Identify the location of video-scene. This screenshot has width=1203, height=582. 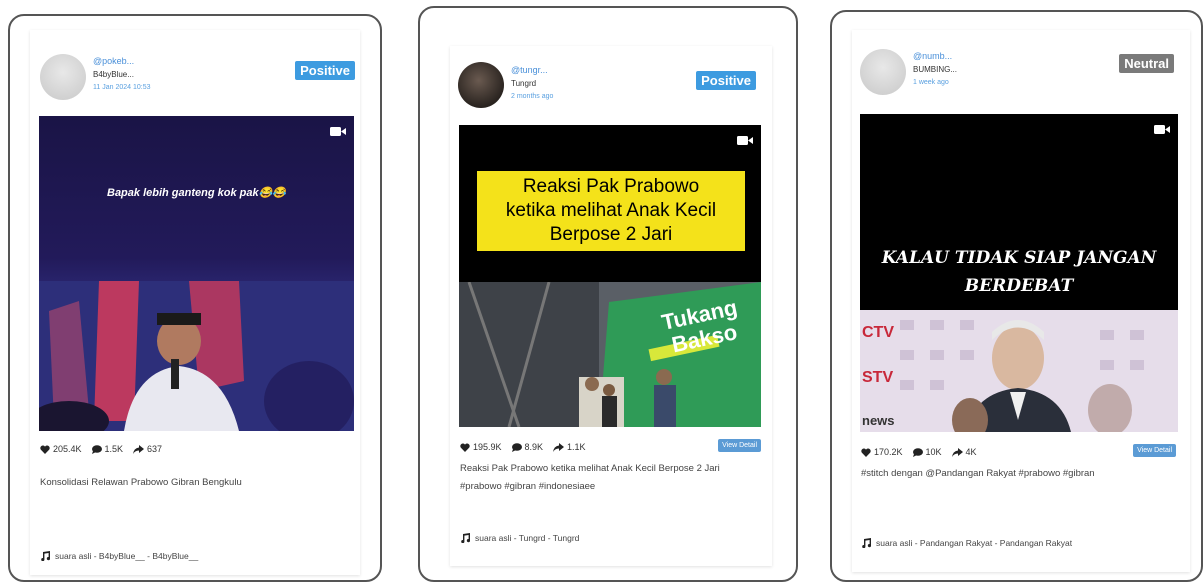
(196, 356).